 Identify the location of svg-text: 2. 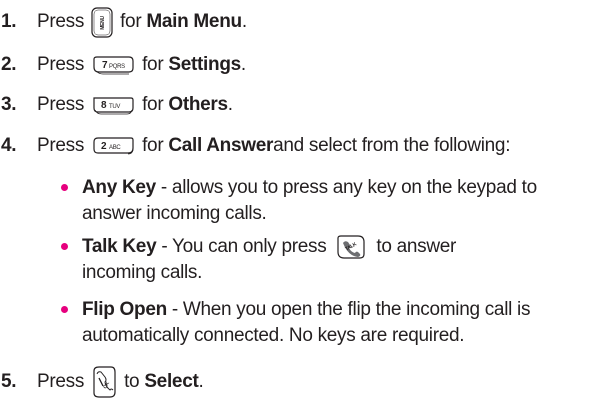
(104, 146).